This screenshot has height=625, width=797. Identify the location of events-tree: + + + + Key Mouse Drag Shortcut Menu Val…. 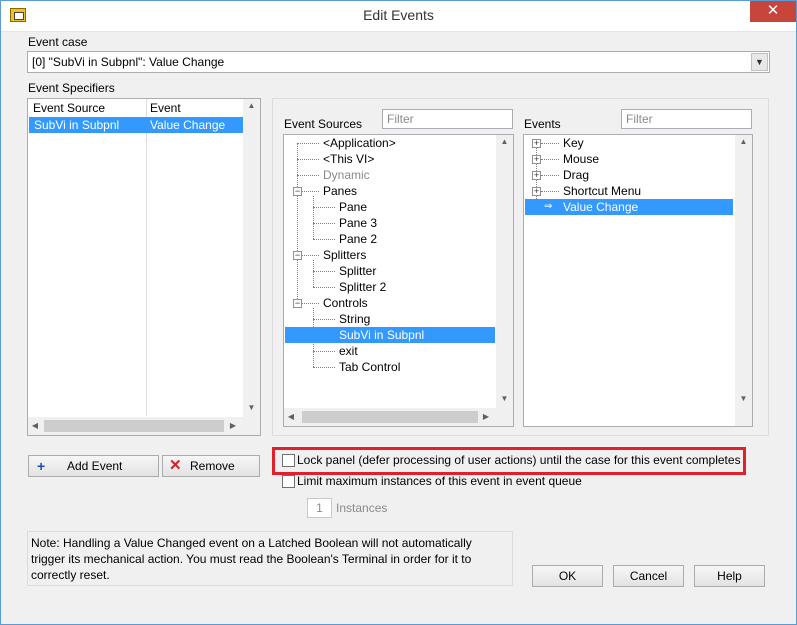
(638, 280).